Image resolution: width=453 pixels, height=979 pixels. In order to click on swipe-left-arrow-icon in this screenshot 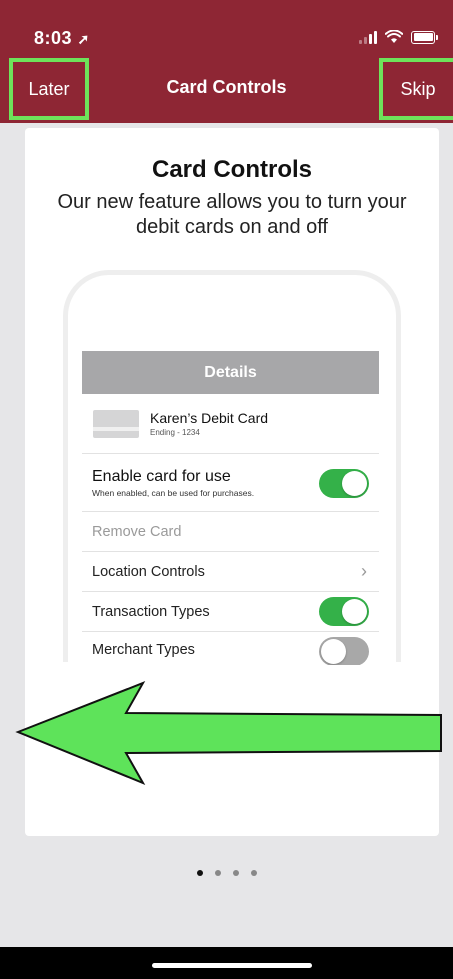, I will do `click(228, 733)`.